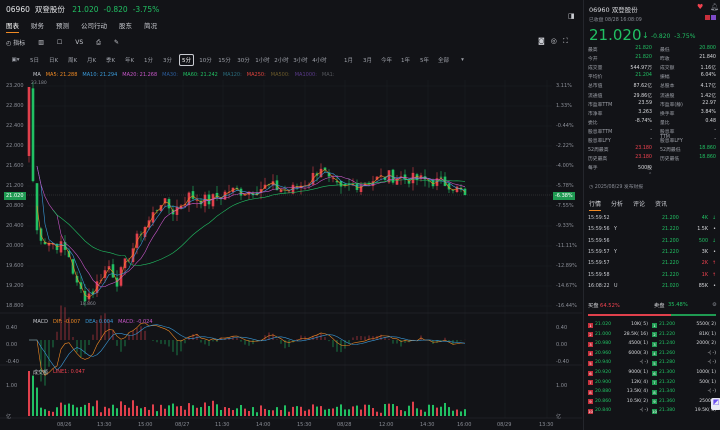 This screenshot has width=720, height=430. I want to click on tab-quotes: 行情, so click(595, 205).